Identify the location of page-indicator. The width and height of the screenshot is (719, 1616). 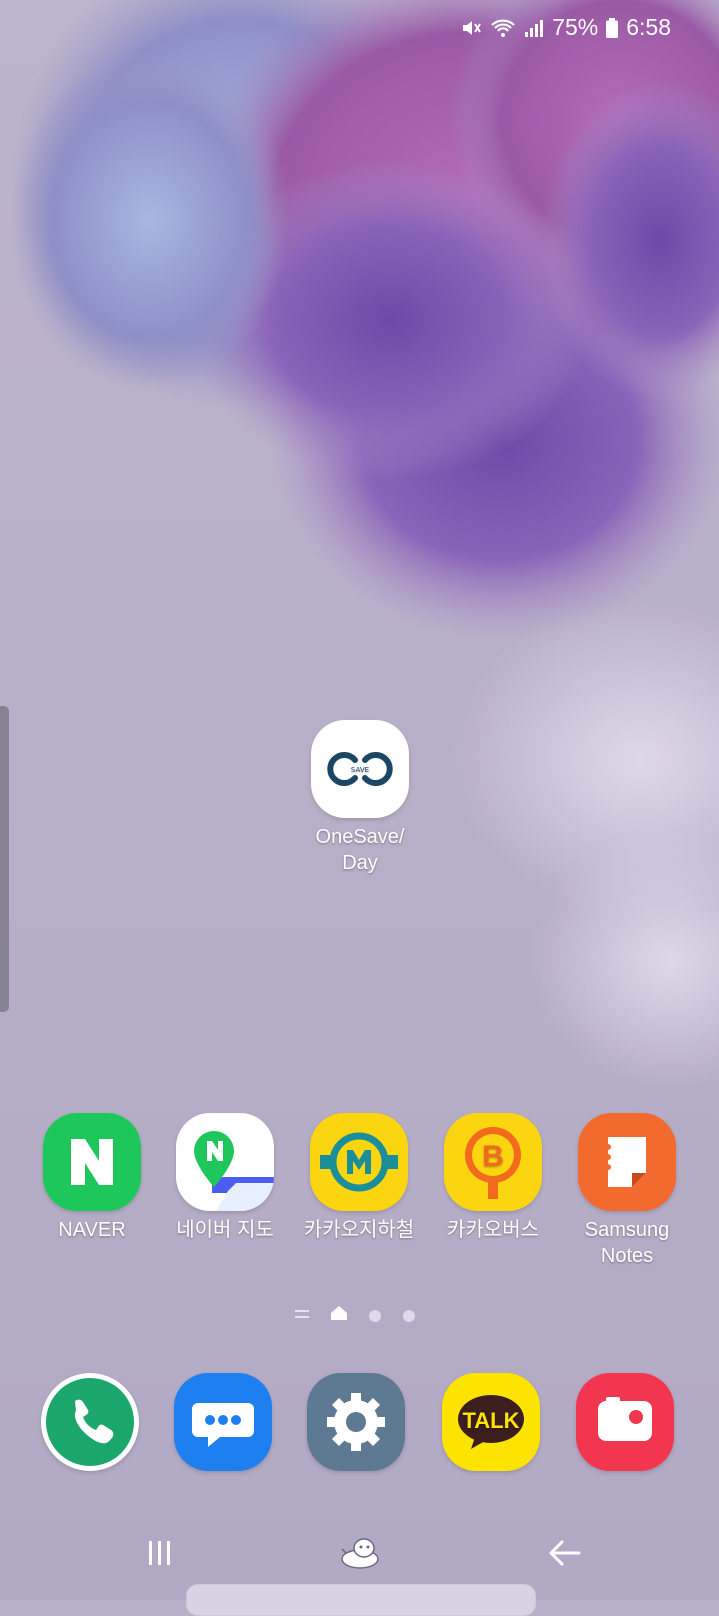
(355, 1315).